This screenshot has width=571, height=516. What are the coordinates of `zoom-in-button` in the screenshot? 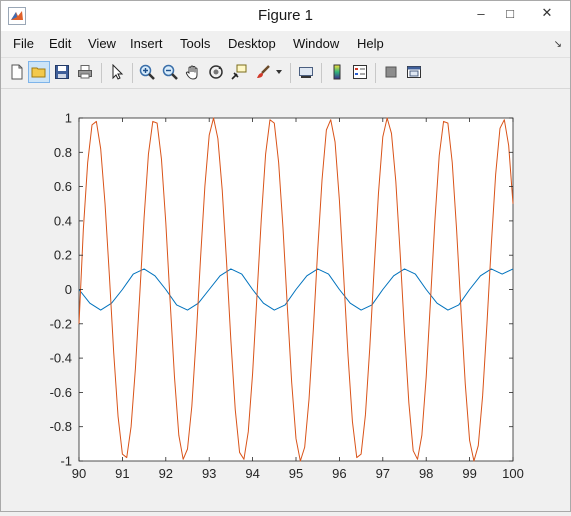 It's located at (147, 72).